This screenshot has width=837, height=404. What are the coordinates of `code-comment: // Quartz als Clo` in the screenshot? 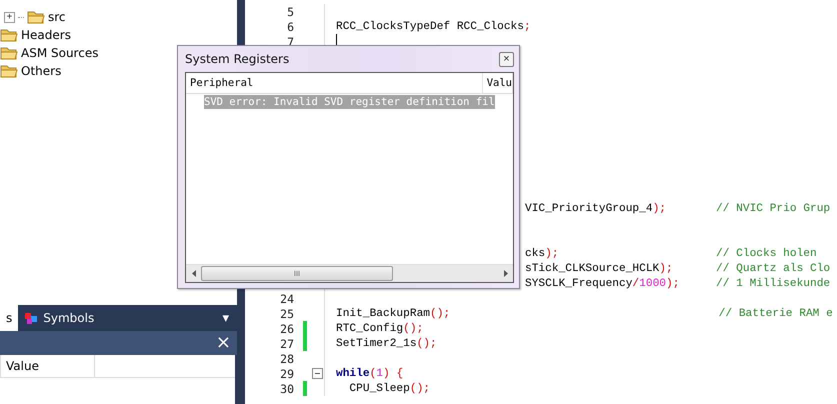 It's located at (773, 268).